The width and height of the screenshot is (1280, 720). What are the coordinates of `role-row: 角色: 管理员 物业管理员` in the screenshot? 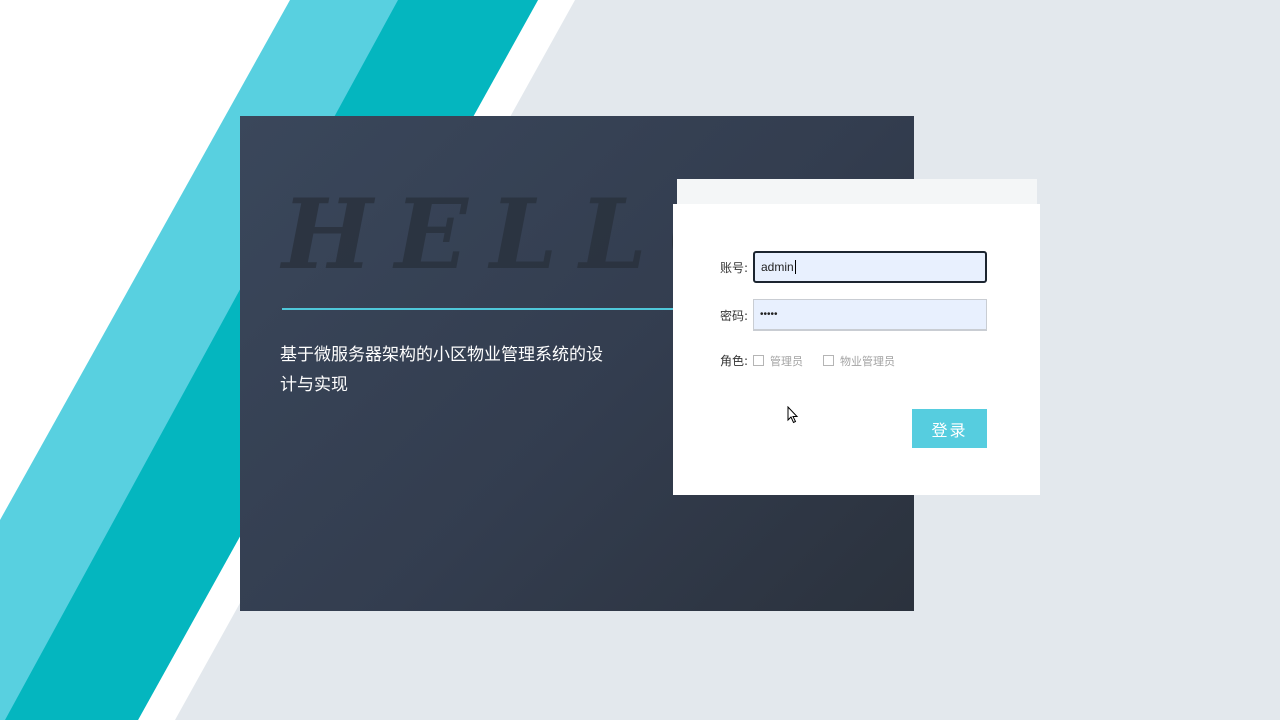 It's located at (817, 360).